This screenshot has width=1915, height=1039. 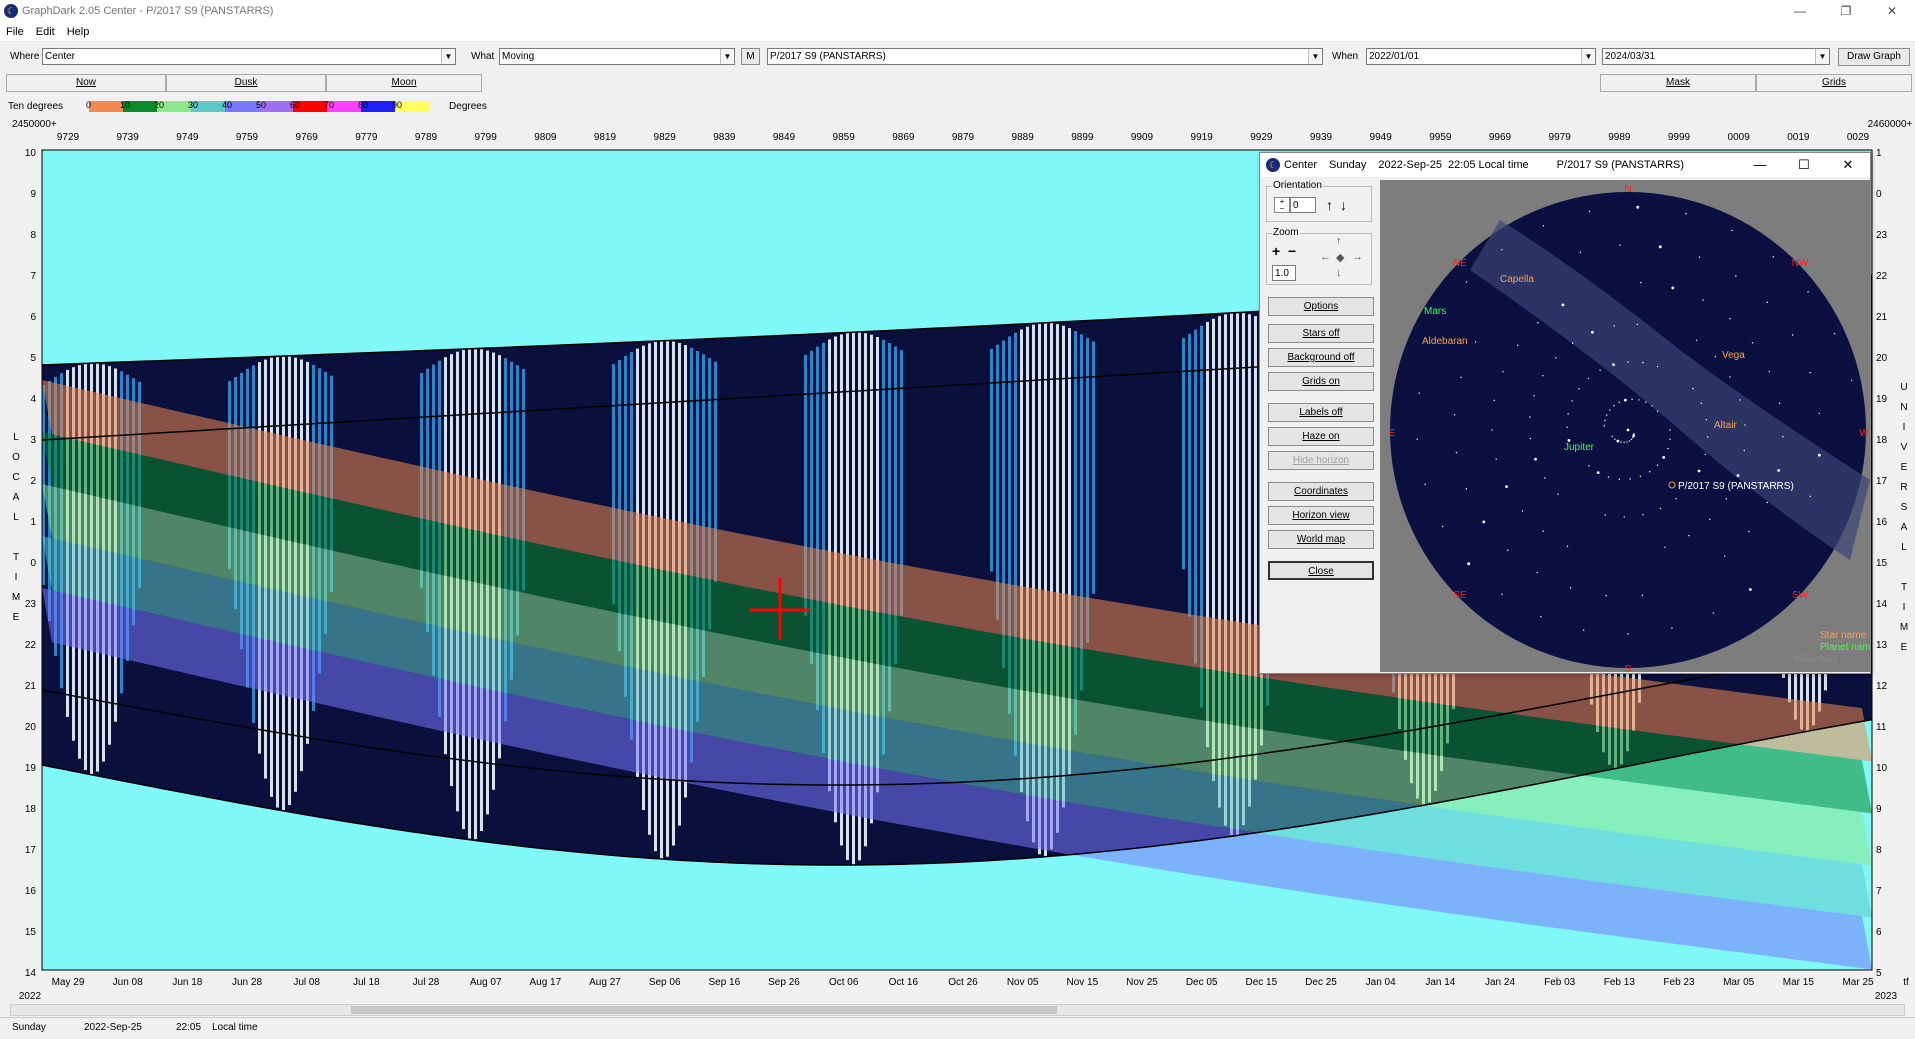 I want to click on horizontal-scrollbar, so click(x=957, y=1010).